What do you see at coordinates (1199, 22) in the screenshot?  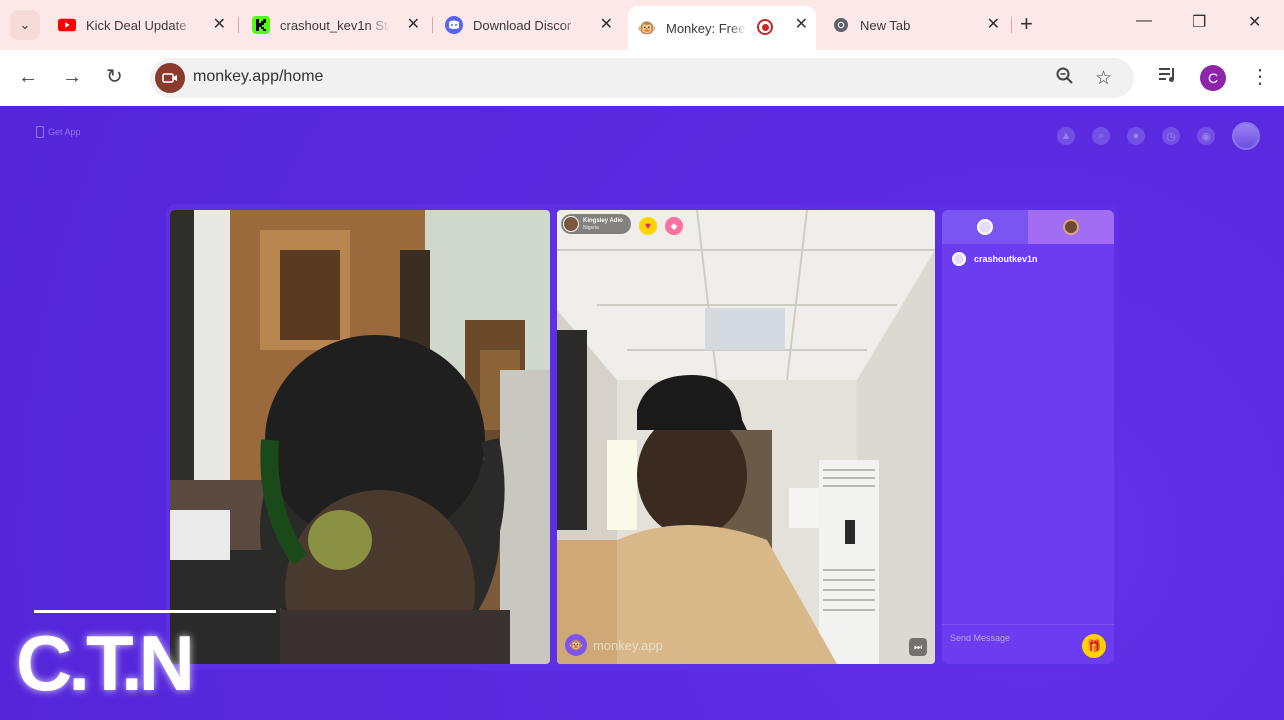 I see `restore-window-icon: ❐` at bounding box center [1199, 22].